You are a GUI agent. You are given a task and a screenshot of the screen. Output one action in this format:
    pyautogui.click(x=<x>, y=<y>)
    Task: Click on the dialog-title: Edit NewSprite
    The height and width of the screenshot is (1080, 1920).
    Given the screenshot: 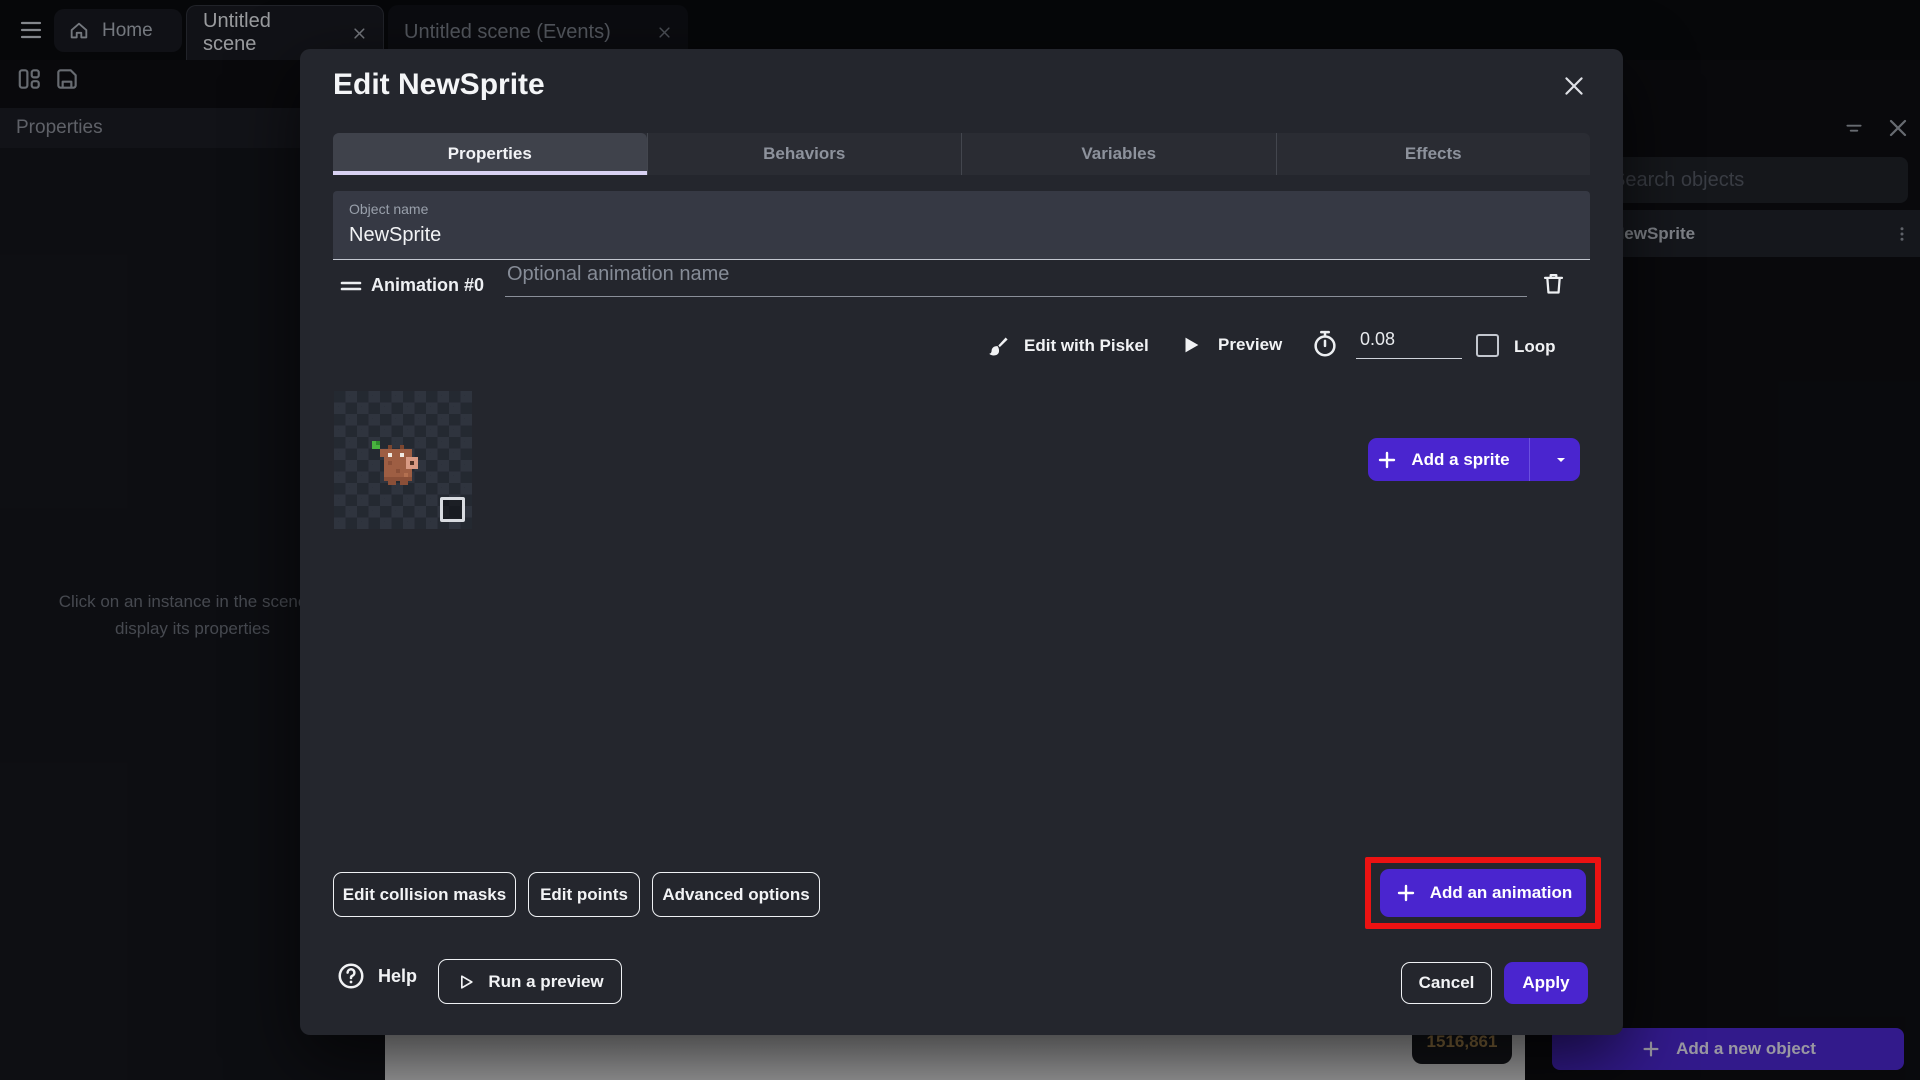 What is the action you would take?
    pyautogui.click(x=439, y=84)
    